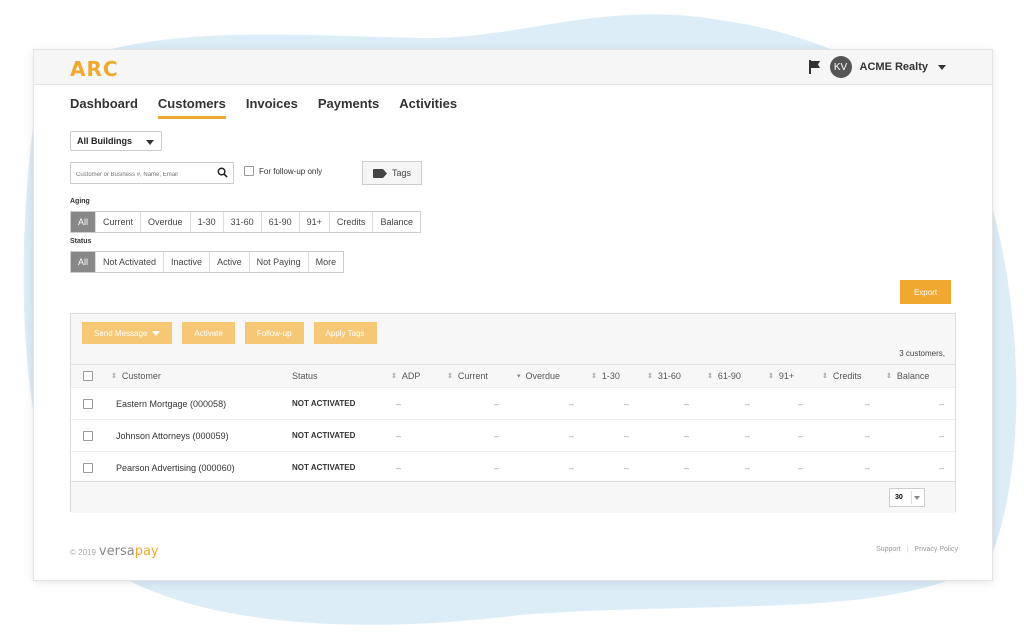 Image resolution: width=1024 pixels, height=633 pixels. I want to click on col-customer: ⇕ Customer, so click(136, 376).